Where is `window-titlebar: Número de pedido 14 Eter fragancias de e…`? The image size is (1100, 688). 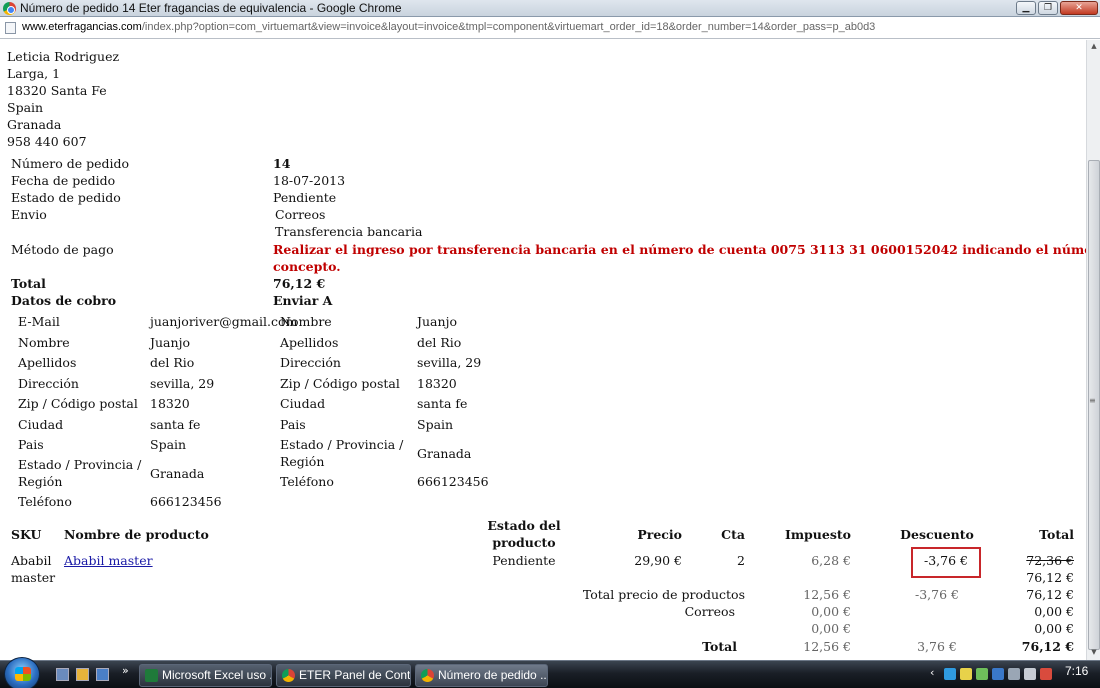 window-titlebar: Número de pedido 14 Eter fragancias de e… is located at coordinates (550, 8).